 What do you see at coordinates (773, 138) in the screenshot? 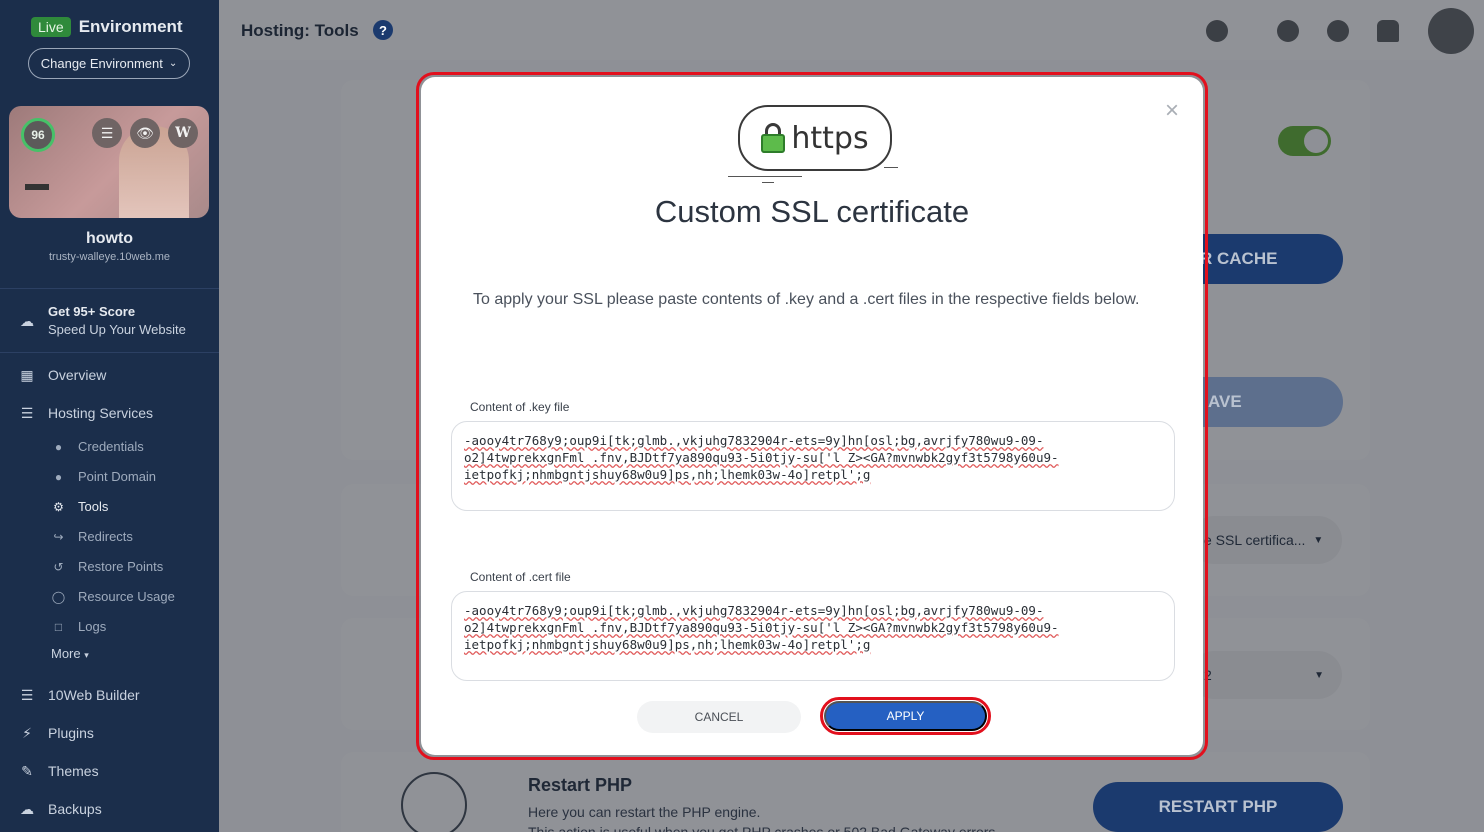
I see `lock-icon` at bounding box center [773, 138].